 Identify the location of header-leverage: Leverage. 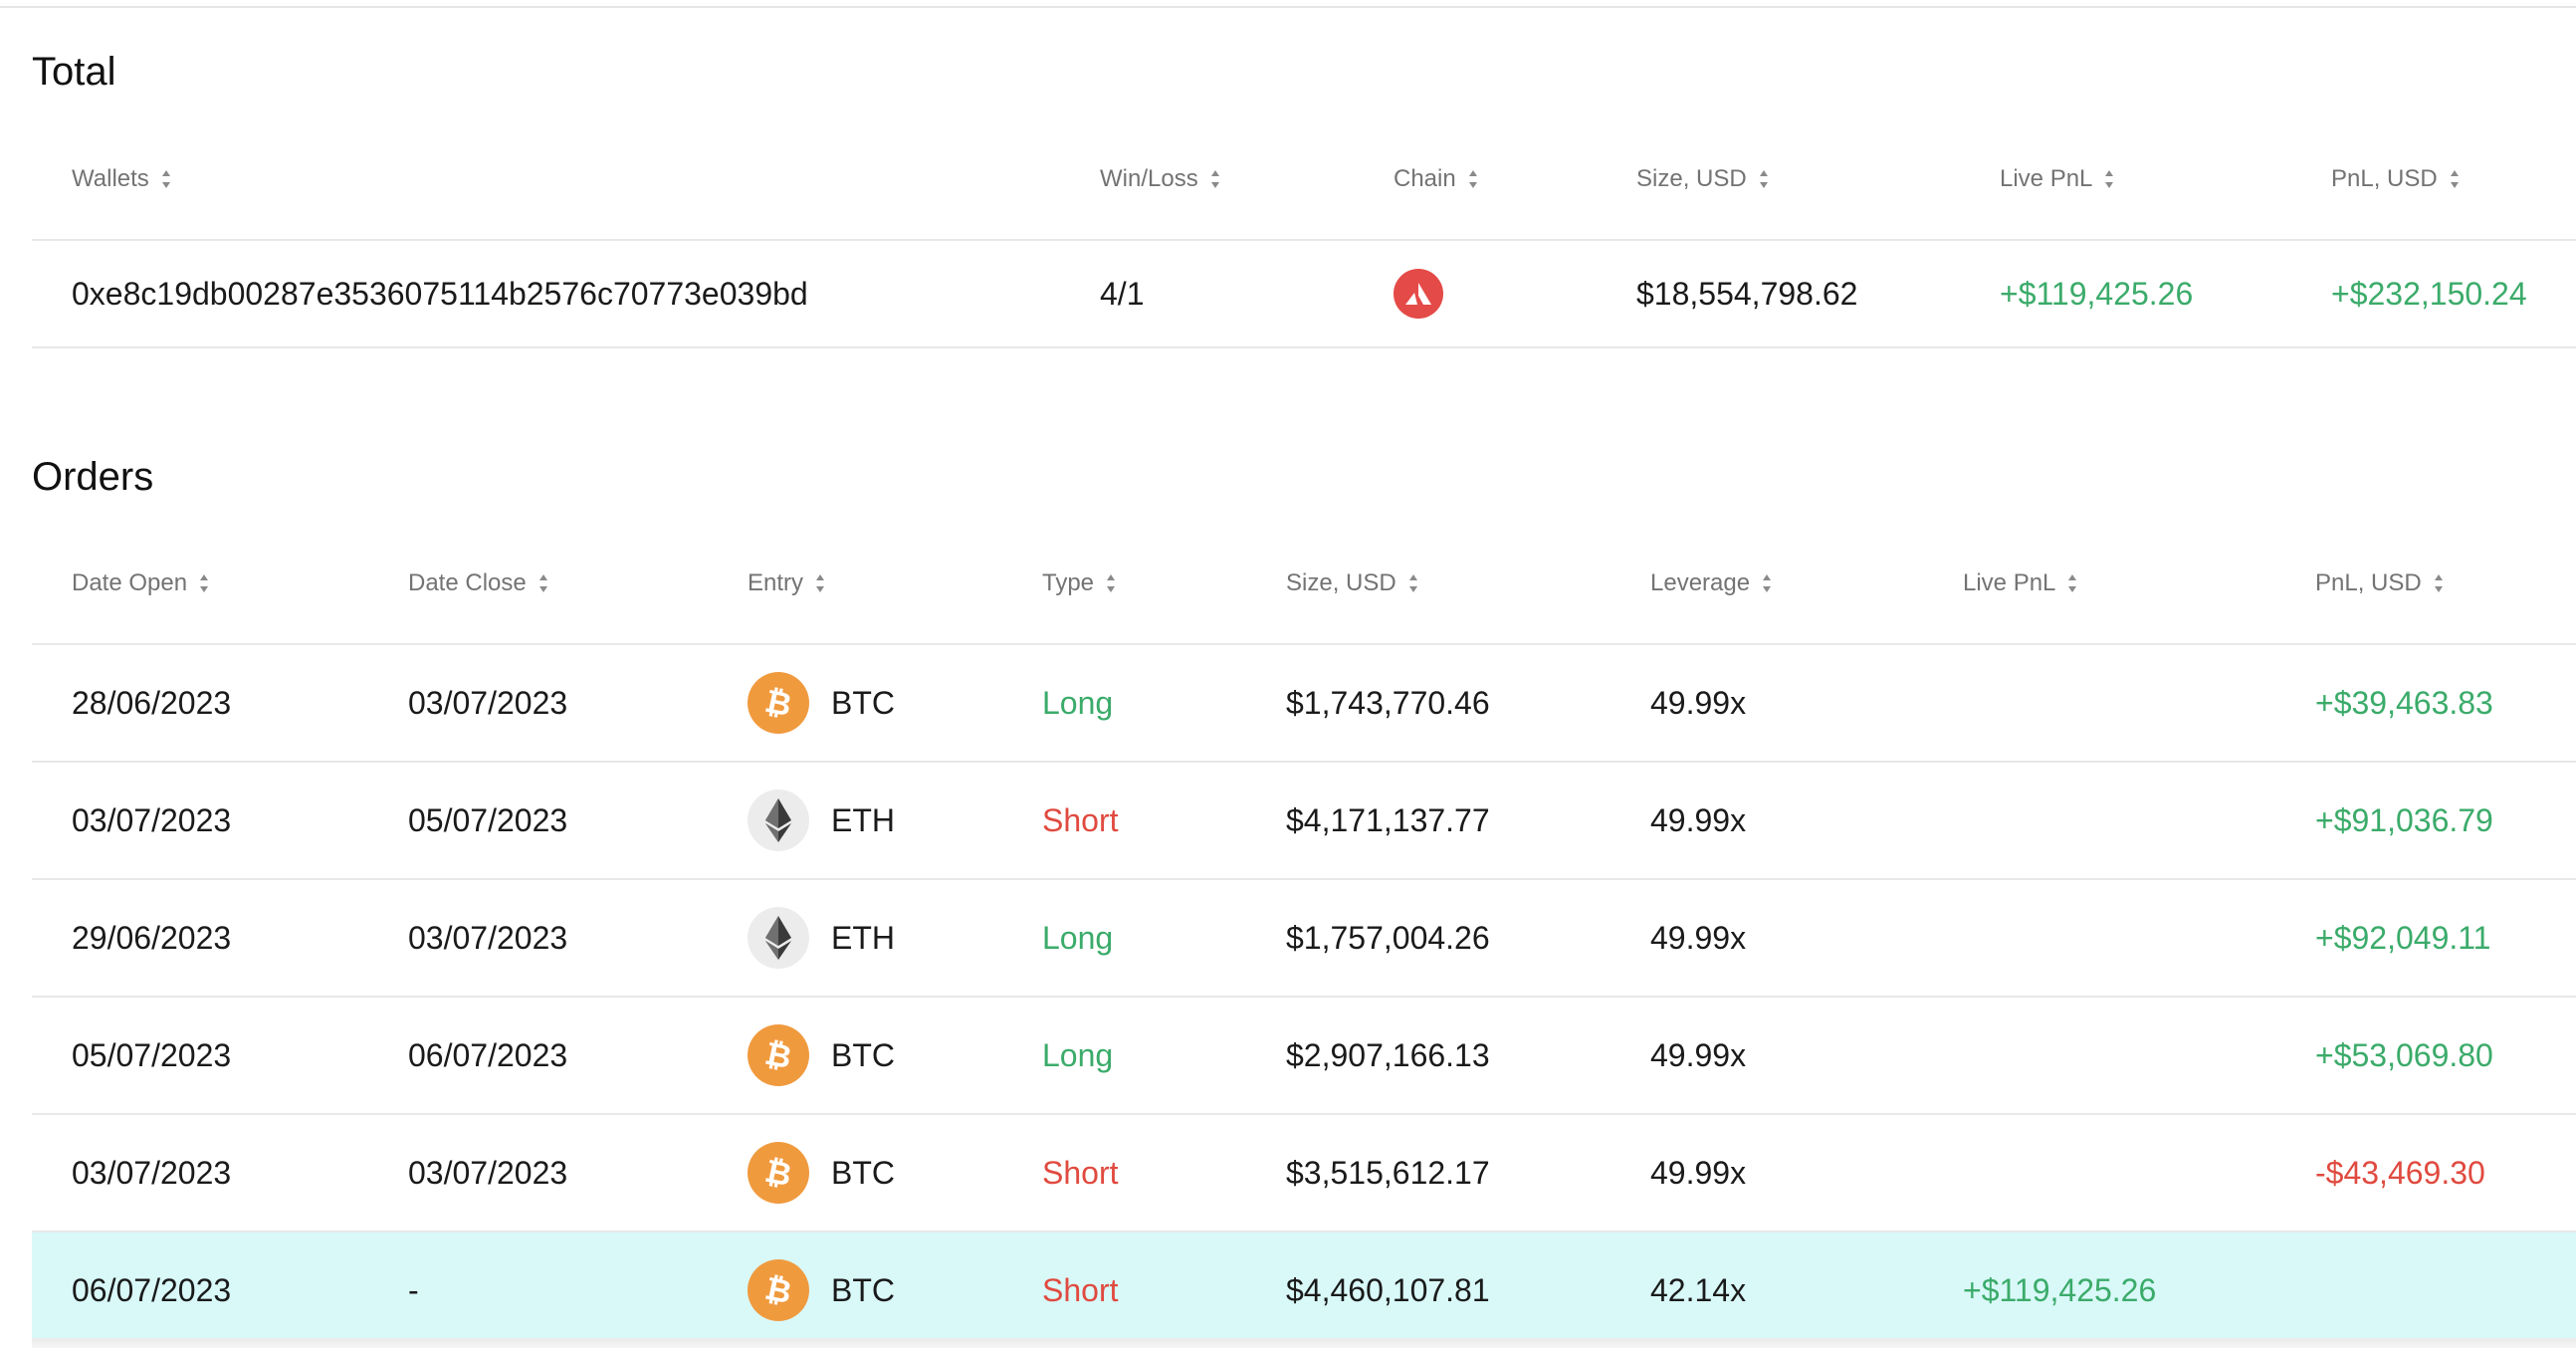
(1711, 583).